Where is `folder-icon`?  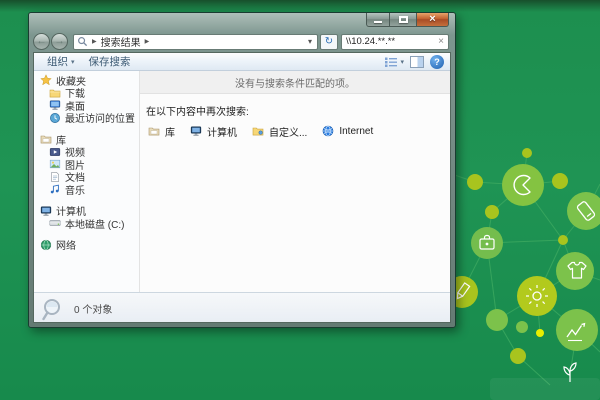
folder-icon is located at coordinates (55, 93).